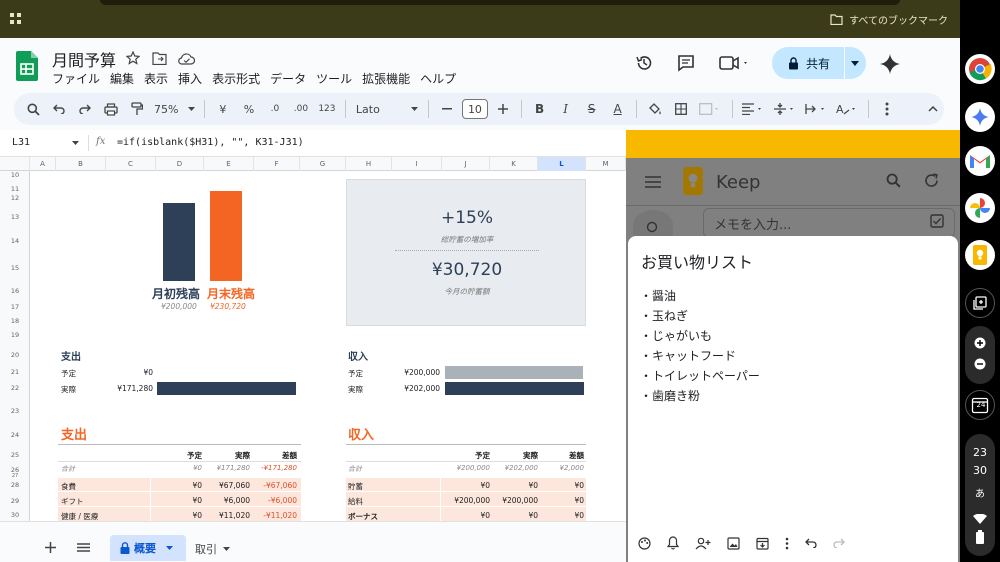 This screenshot has width=1000, height=562. Describe the element at coordinates (15, 455) in the screenshot. I see `row-header: 25` at that location.